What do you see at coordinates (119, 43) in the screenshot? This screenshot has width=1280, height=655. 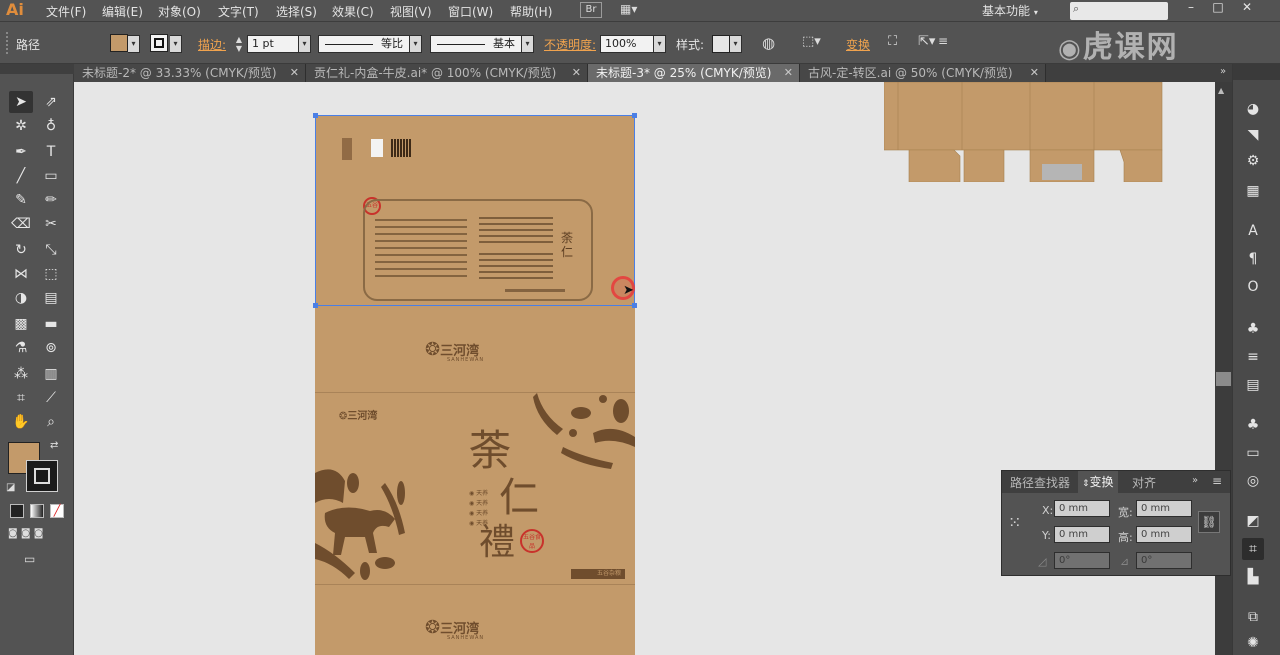 I see `fill-swatch` at bounding box center [119, 43].